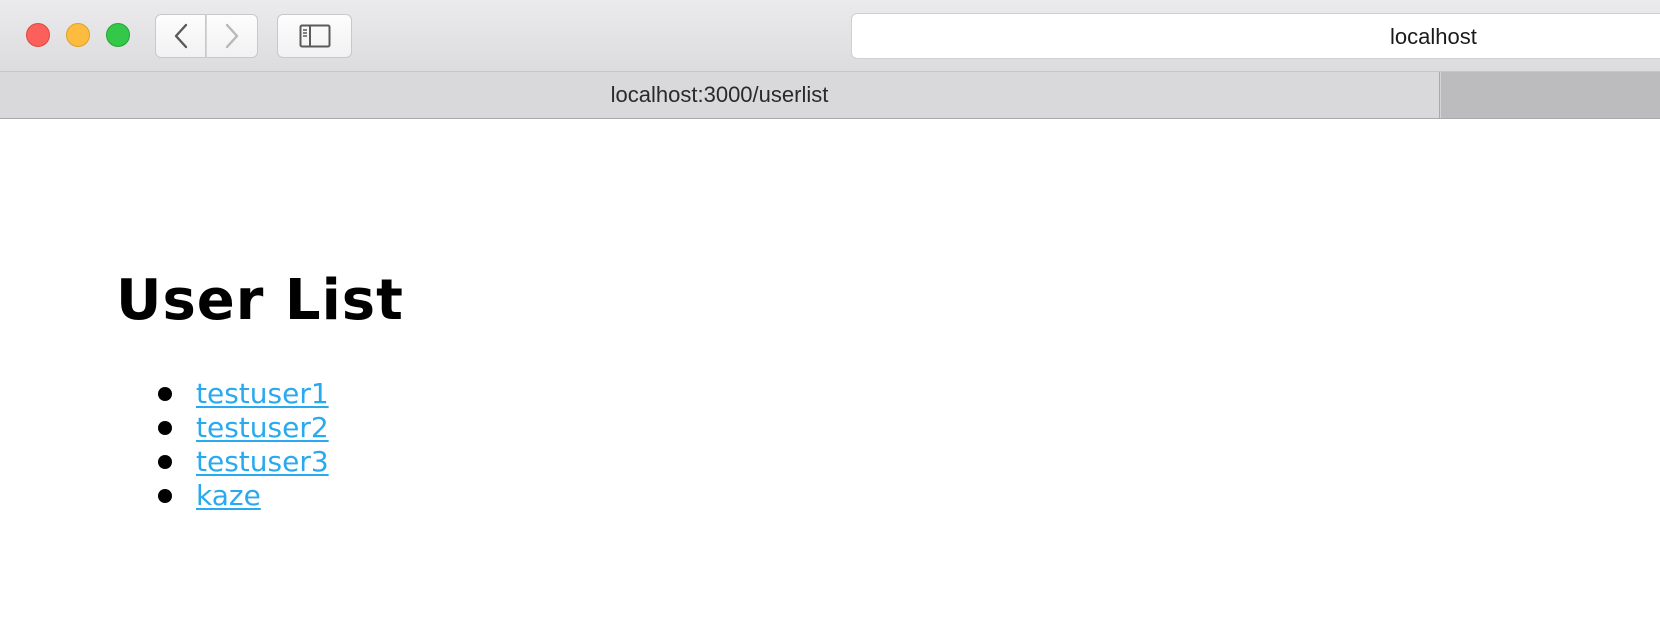 The width and height of the screenshot is (1660, 642). I want to click on user-list: testuser1 testuser2 testuser3 kaze, so click(222, 445).